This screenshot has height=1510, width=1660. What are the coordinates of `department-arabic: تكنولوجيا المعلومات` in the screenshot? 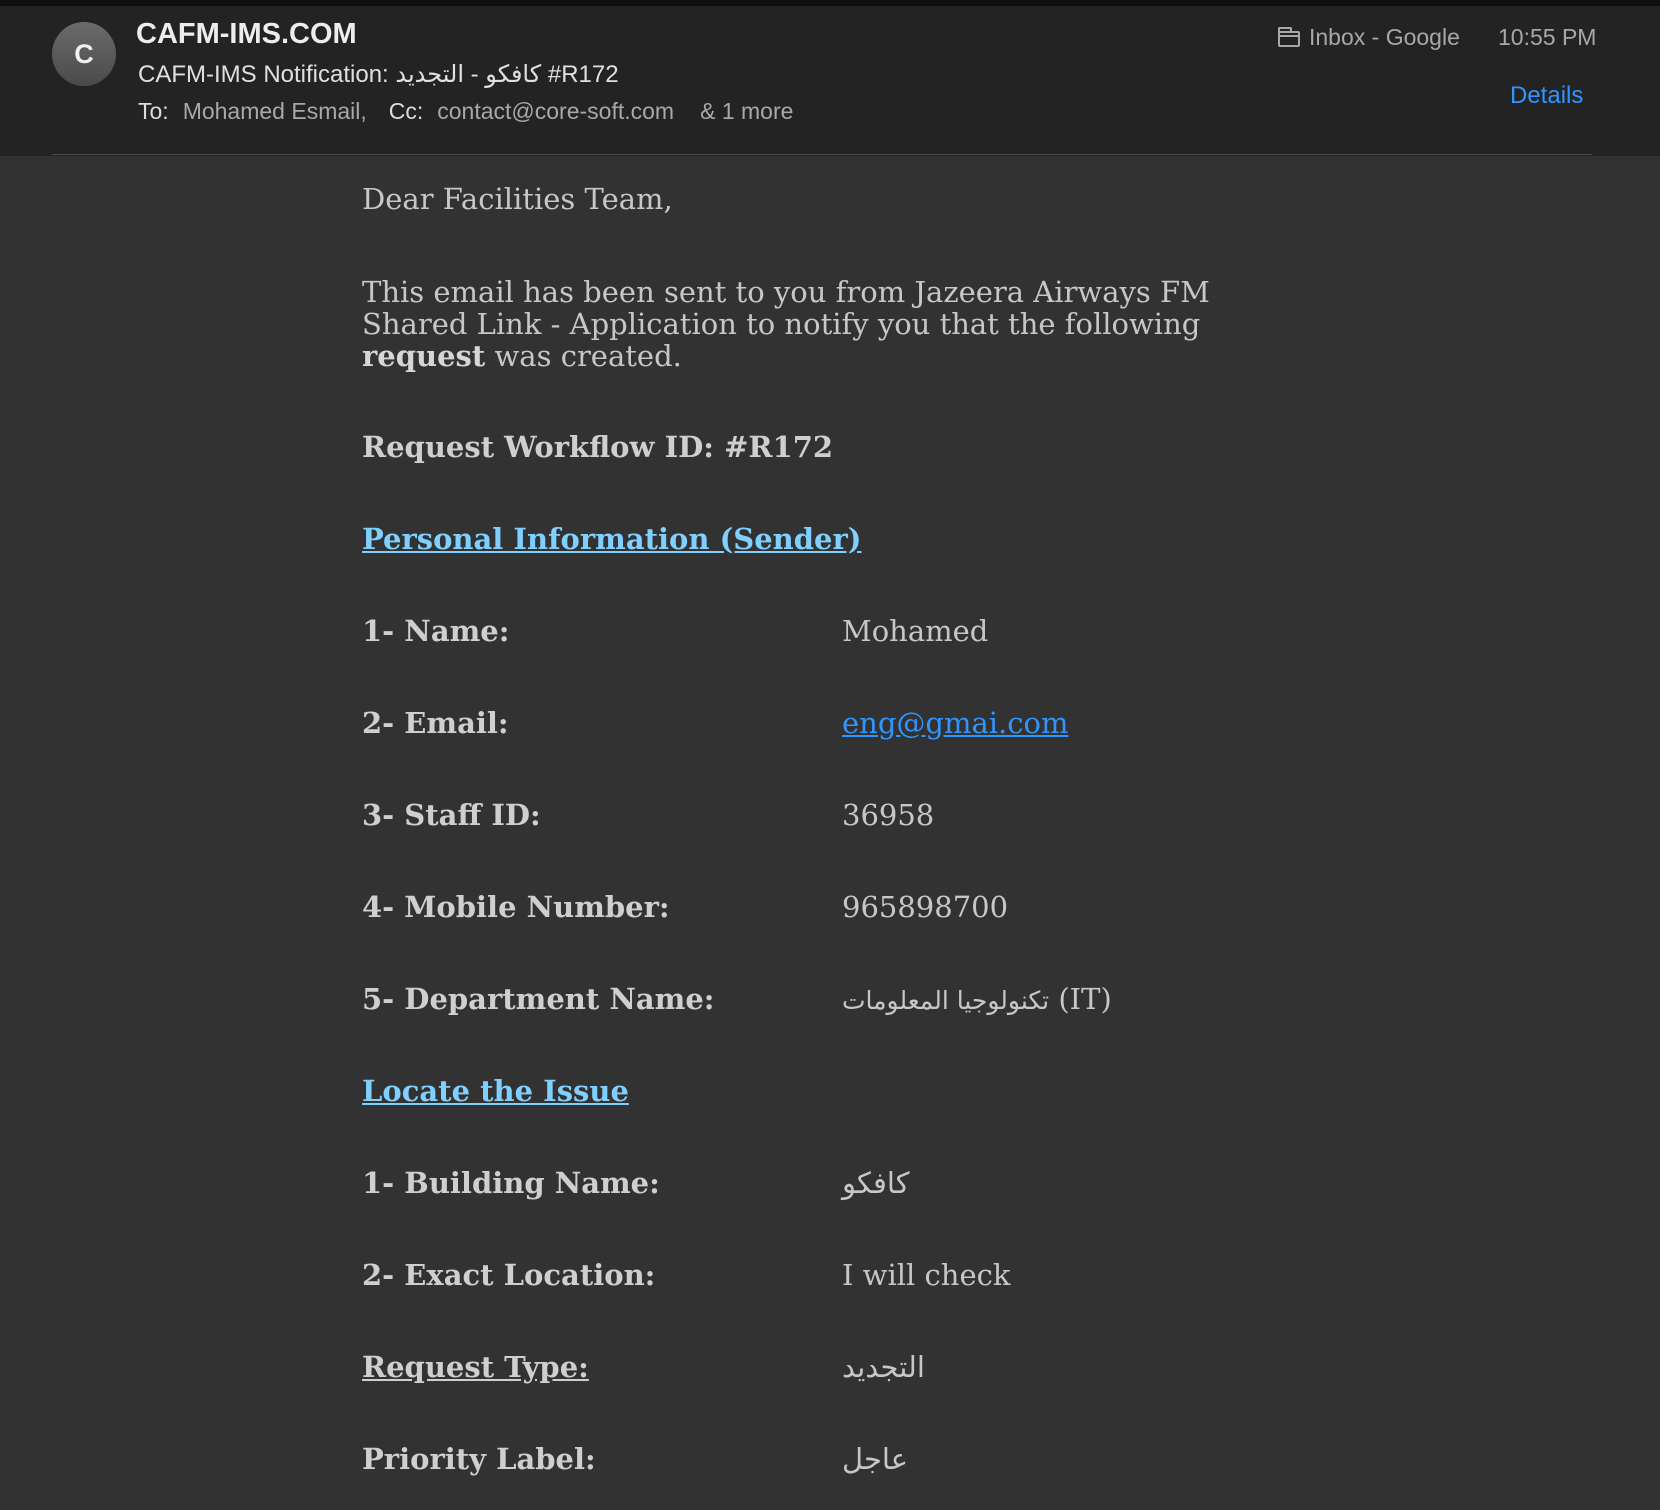 It's located at (946, 1000).